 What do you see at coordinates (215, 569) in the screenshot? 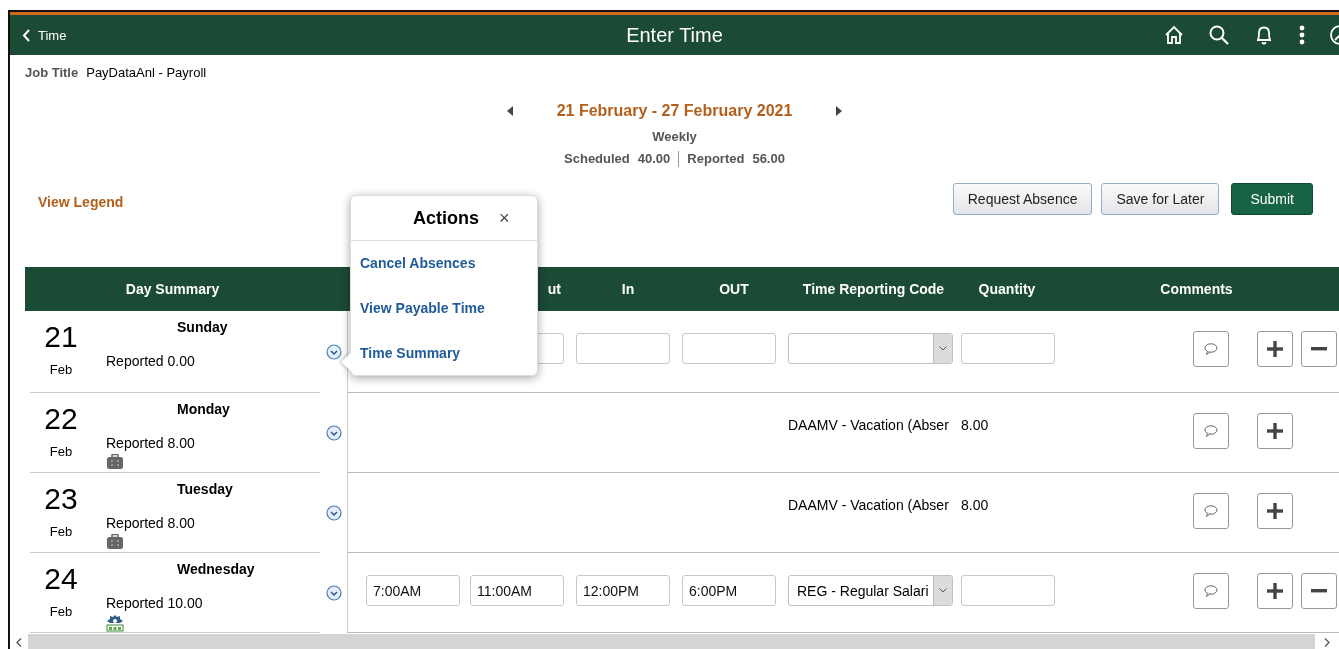
I see `weekday-label: Wednesday` at bounding box center [215, 569].